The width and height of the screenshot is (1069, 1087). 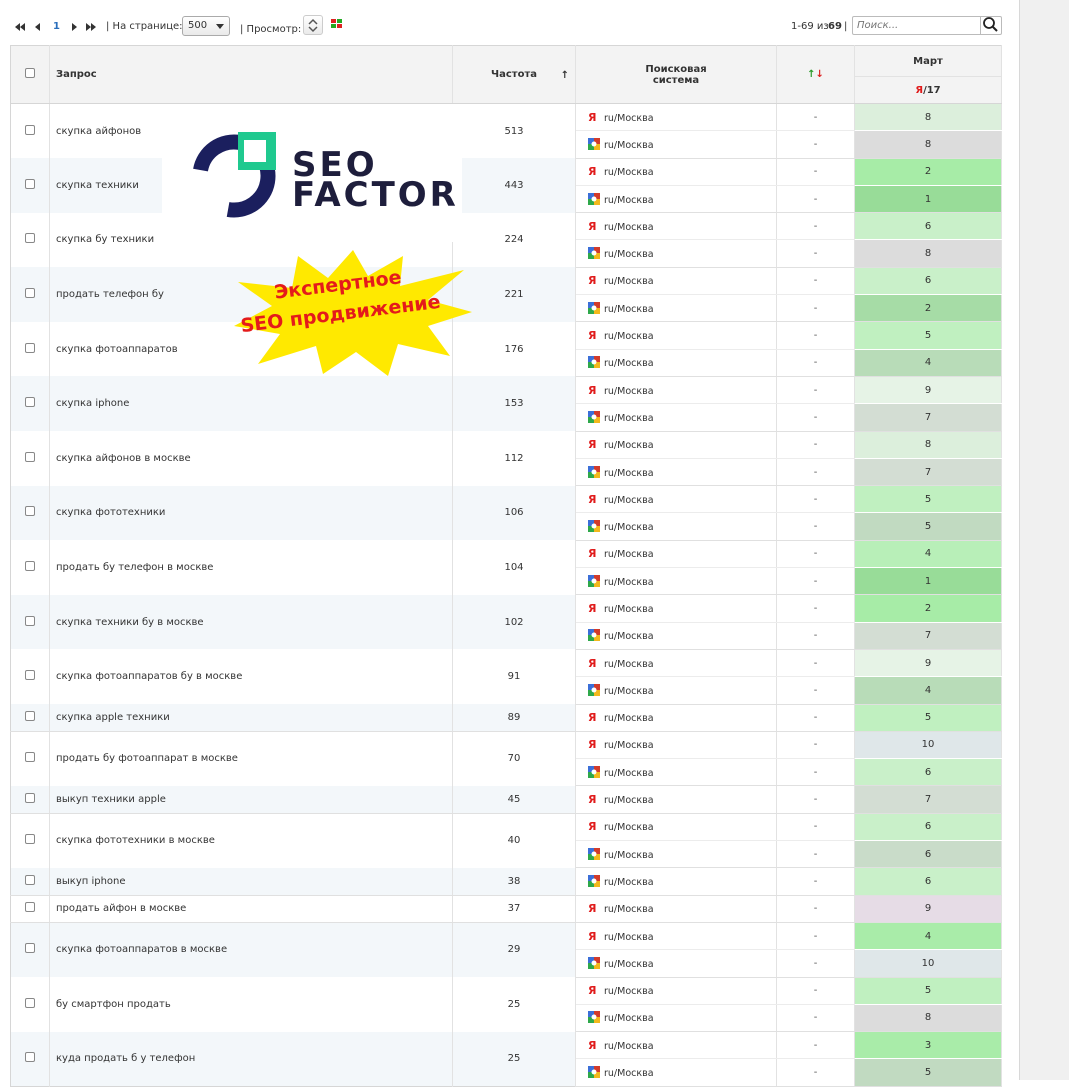 What do you see at coordinates (251, 799) in the screenshot?
I see `query-text: выкуп техники apple` at bounding box center [251, 799].